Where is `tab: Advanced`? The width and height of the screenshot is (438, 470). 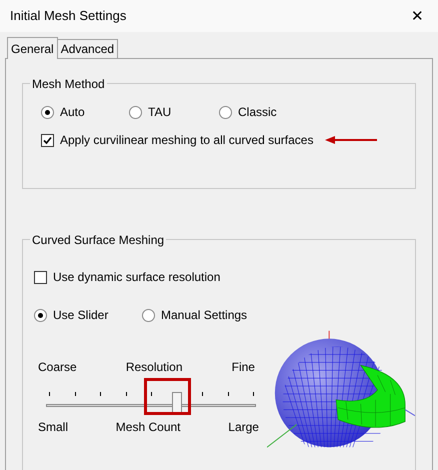 tab: Advanced is located at coordinates (88, 48).